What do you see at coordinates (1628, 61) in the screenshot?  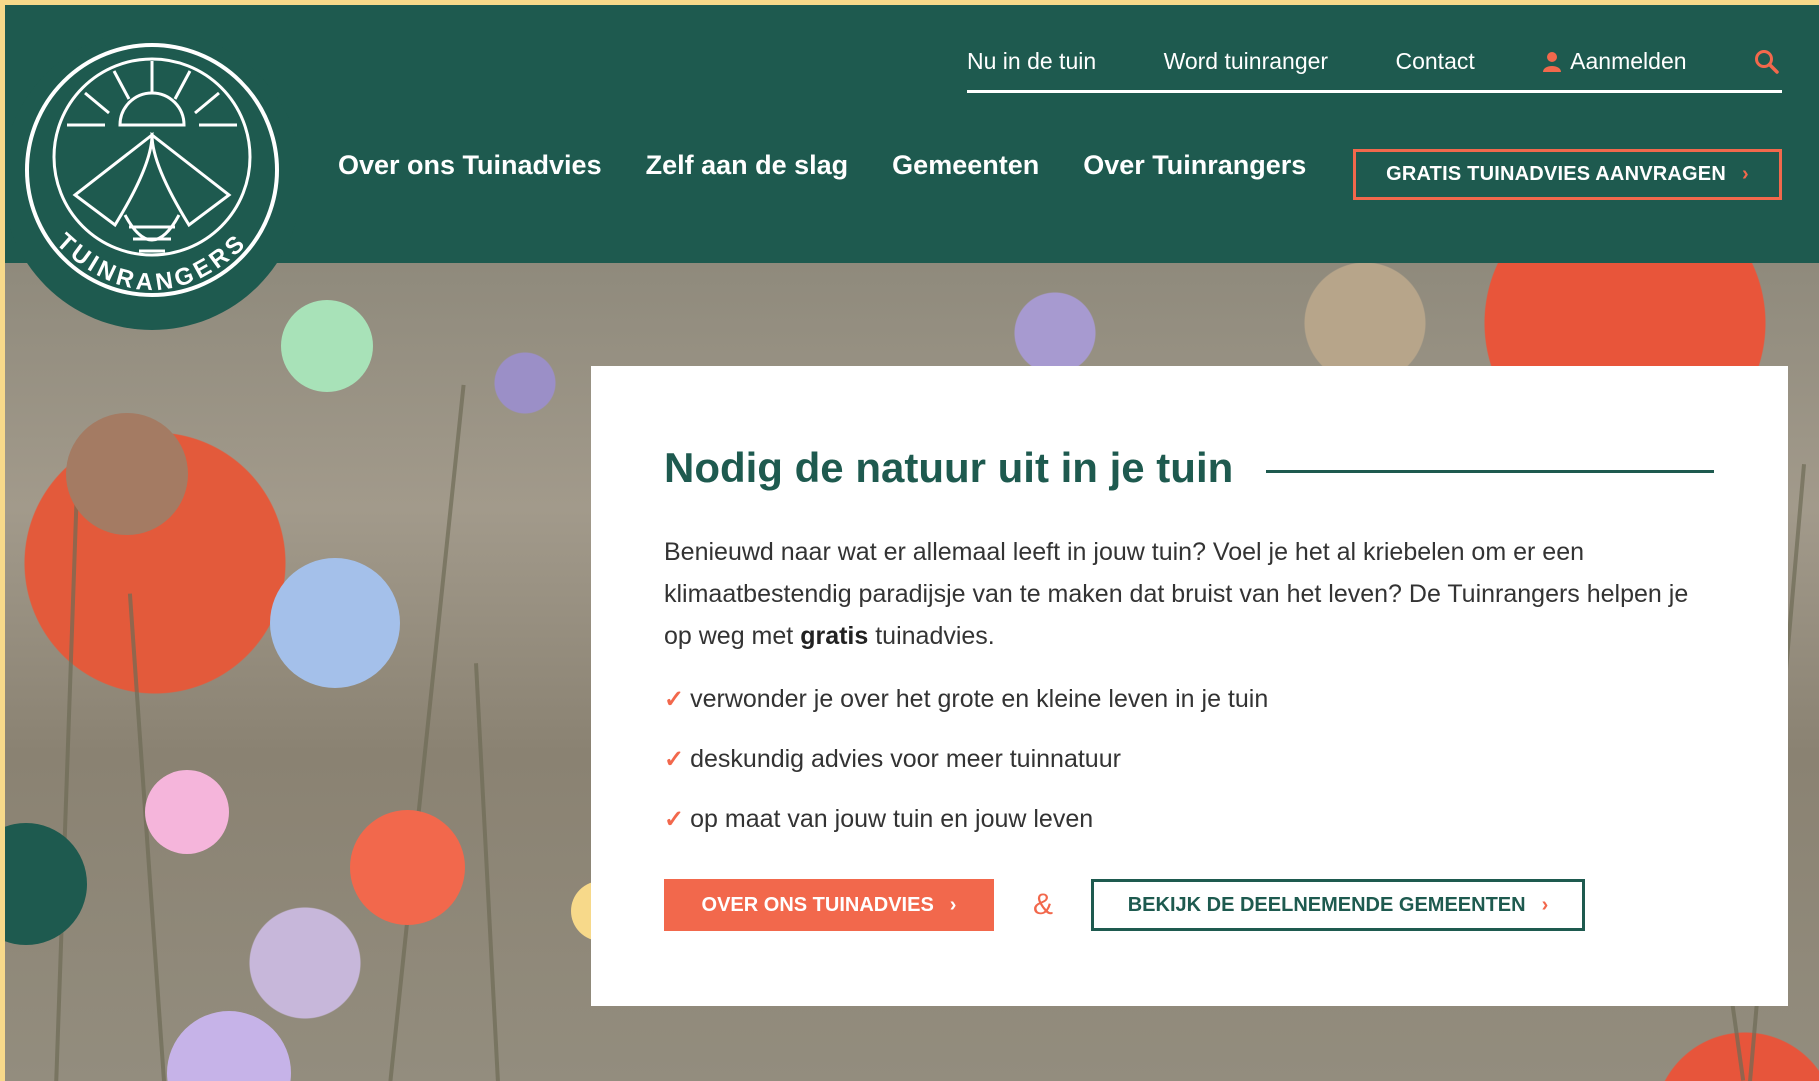 I see `login-label: Aanmelden` at bounding box center [1628, 61].